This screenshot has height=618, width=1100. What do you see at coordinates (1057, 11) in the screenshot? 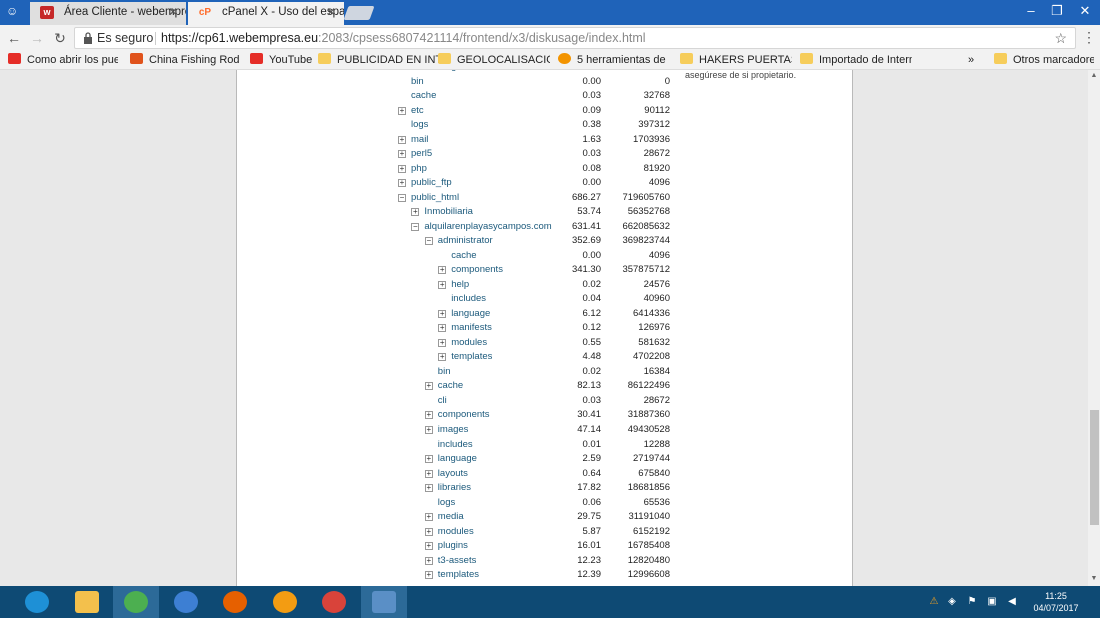
I see `restore-icon: ❐` at bounding box center [1057, 11].